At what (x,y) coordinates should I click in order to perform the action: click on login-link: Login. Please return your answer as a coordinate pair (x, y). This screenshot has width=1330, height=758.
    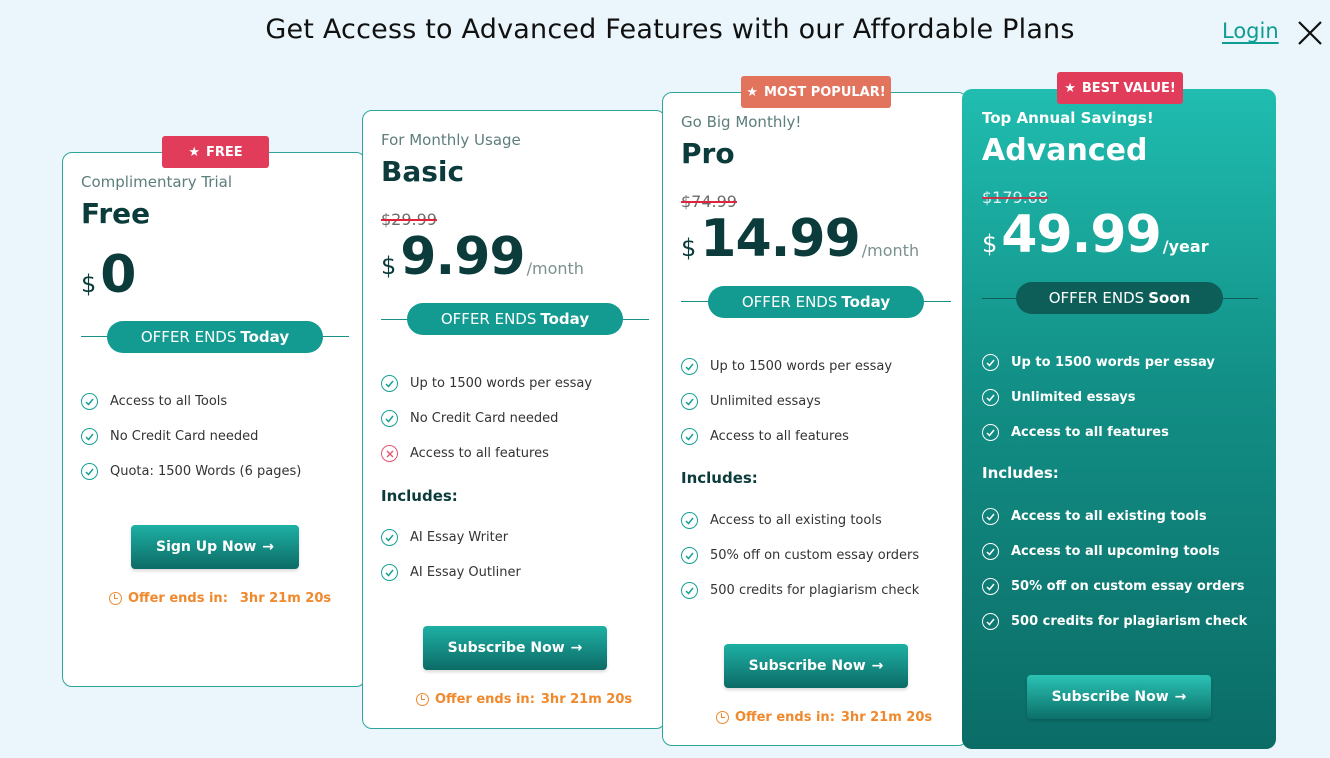
    Looking at the image, I should click on (1250, 31).